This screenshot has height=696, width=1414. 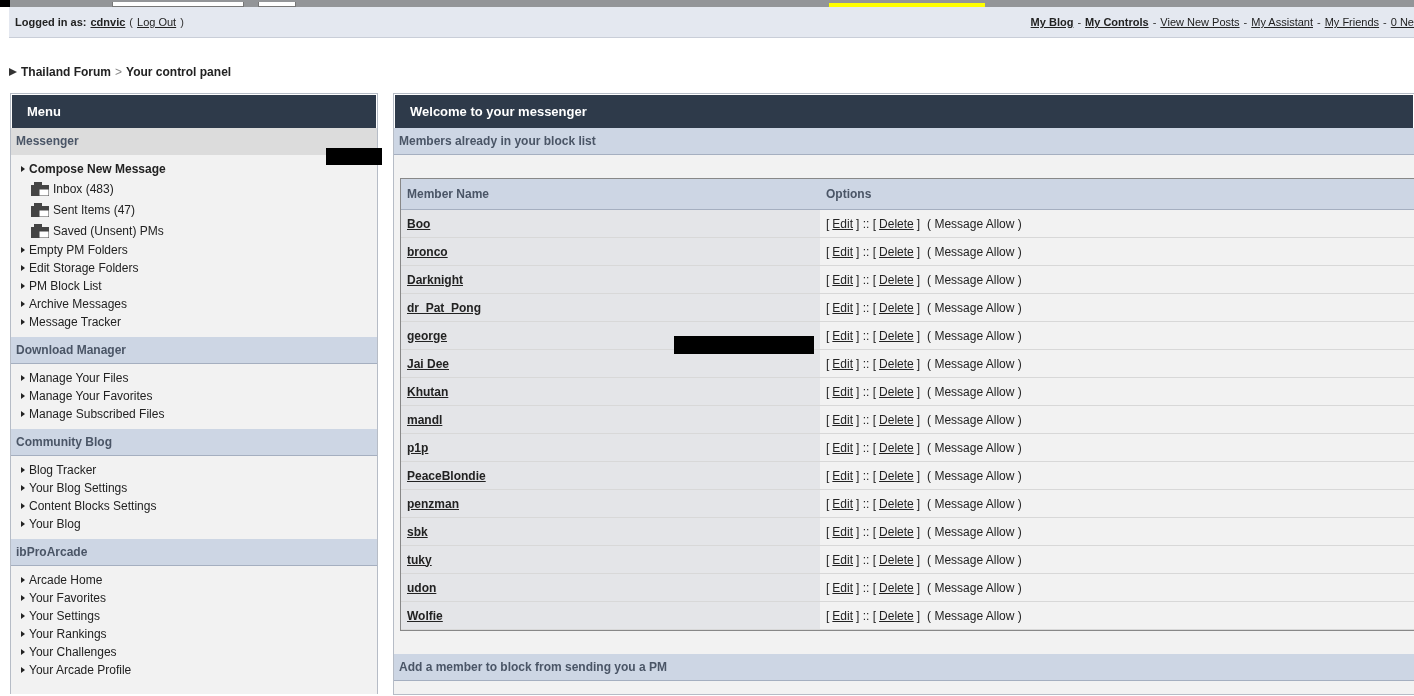 What do you see at coordinates (422, 587) in the screenshot?
I see `member-link: udon` at bounding box center [422, 587].